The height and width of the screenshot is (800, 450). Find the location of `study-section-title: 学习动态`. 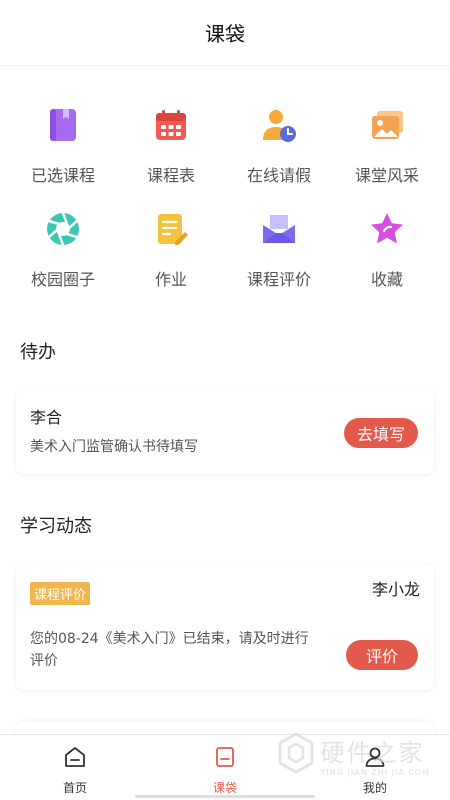

study-section-title: 学习动态 is located at coordinates (56, 526).